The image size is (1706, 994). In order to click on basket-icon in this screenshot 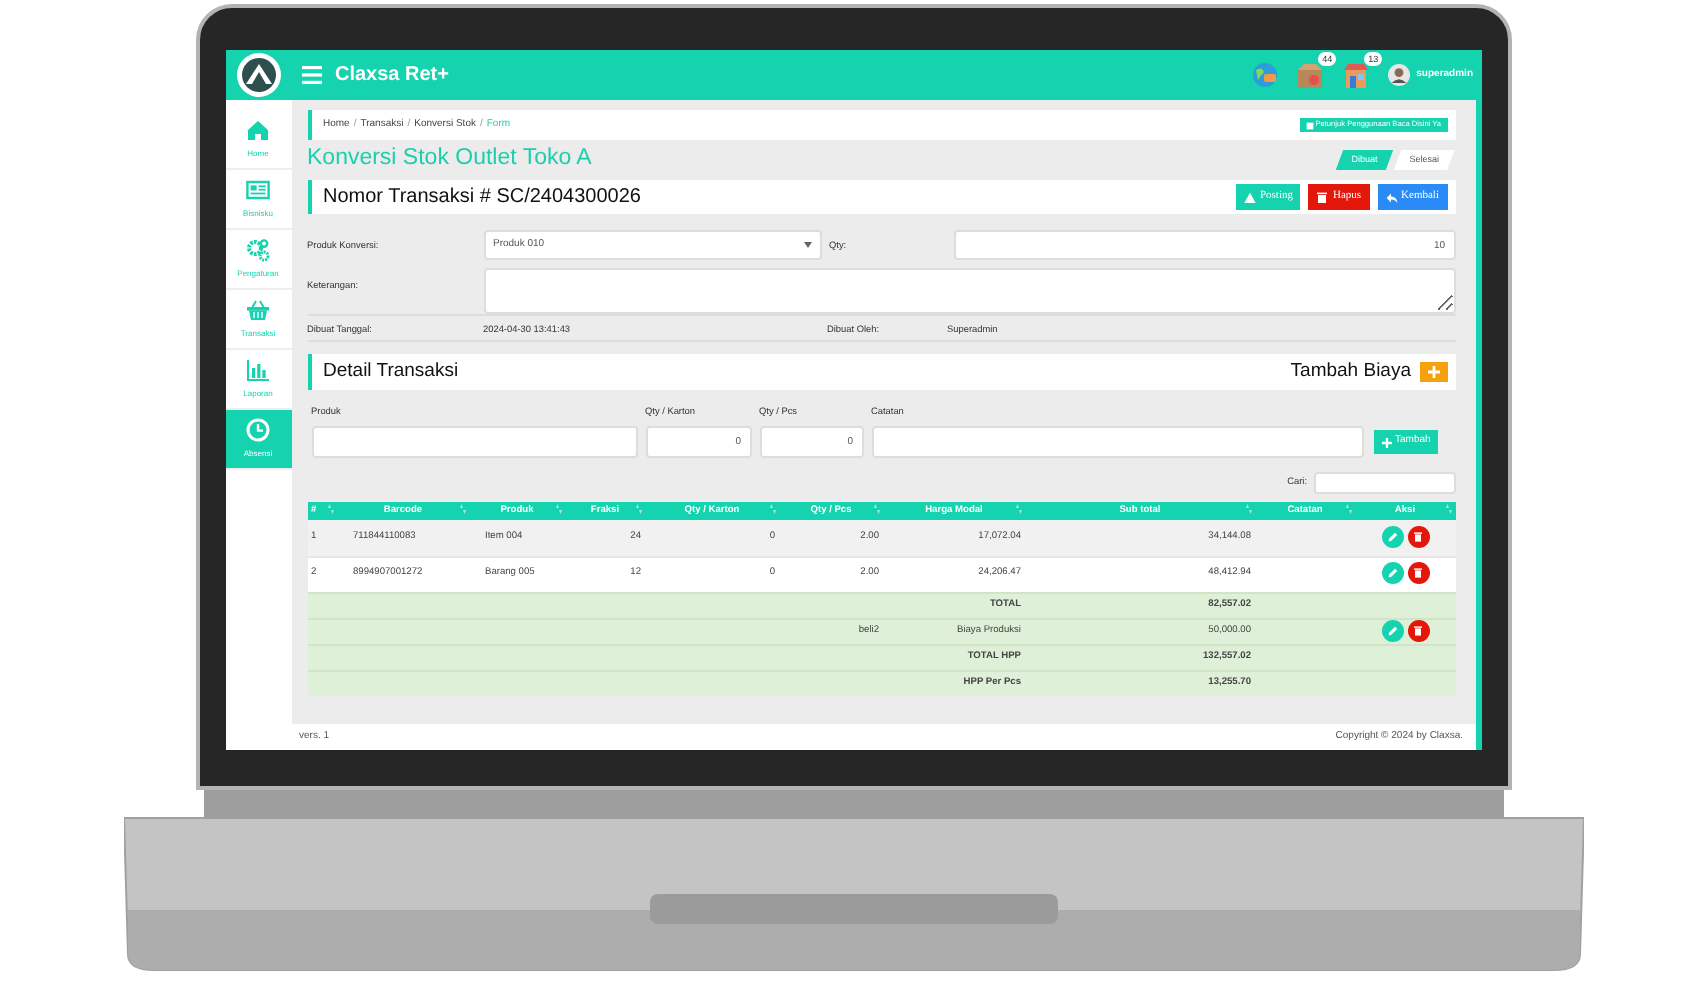, I will do `click(258, 310)`.